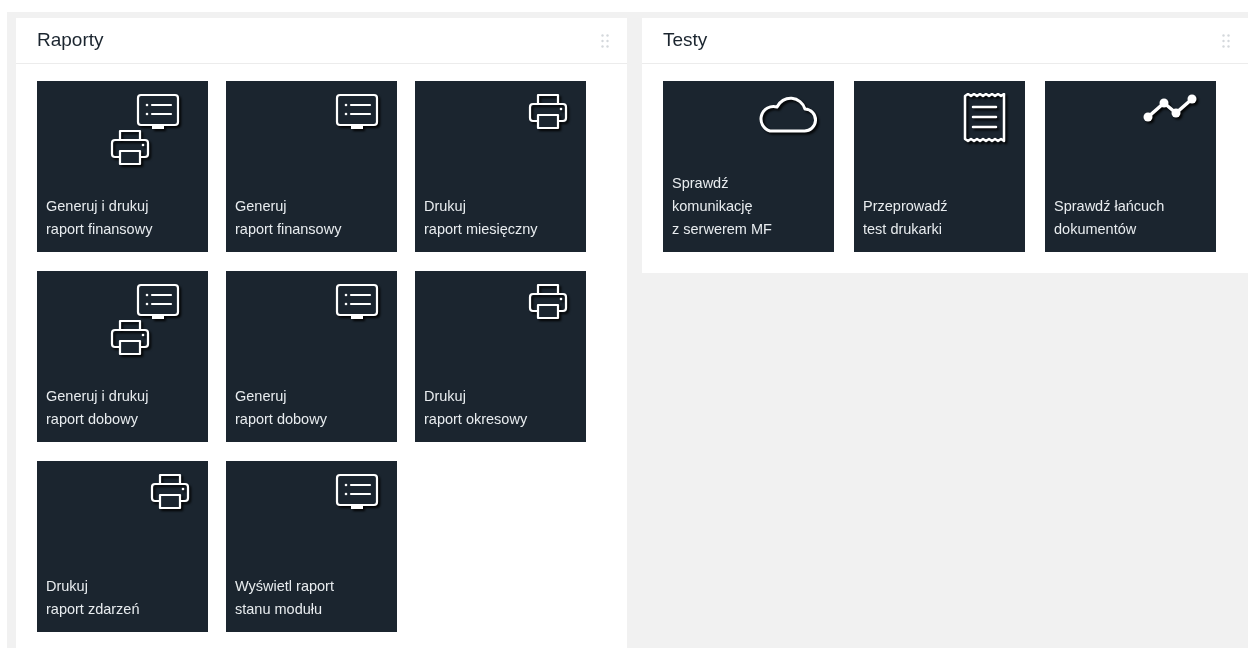 This screenshot has height=648, width=1248. I want to click on panel-title: Raporty, so click(70, 40).